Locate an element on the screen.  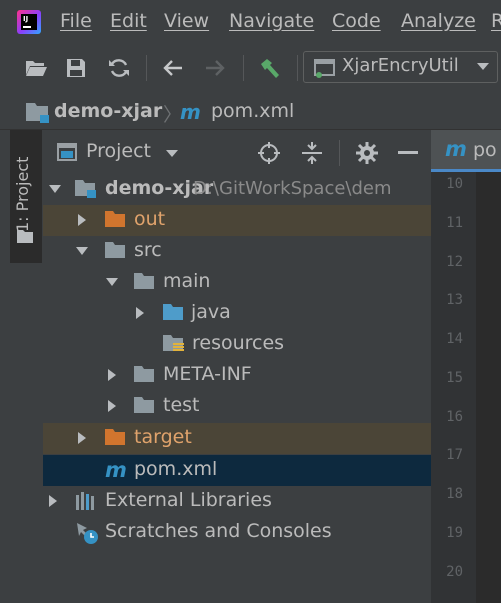
code-editor-area is located at coordinates (488, 387).